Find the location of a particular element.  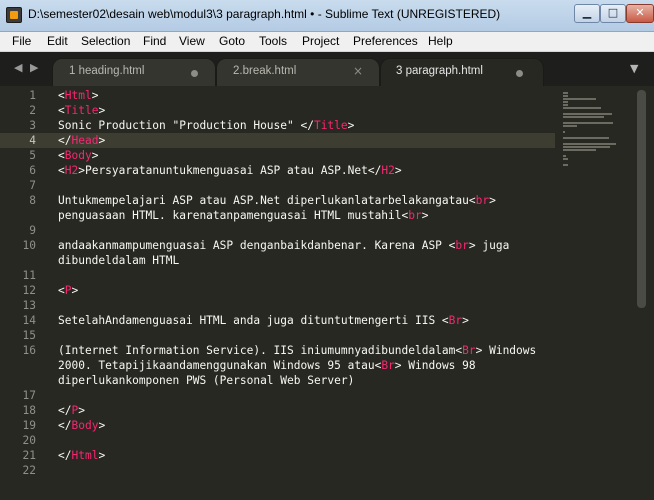

tag-token: Body is located at coordinates (85, 425).